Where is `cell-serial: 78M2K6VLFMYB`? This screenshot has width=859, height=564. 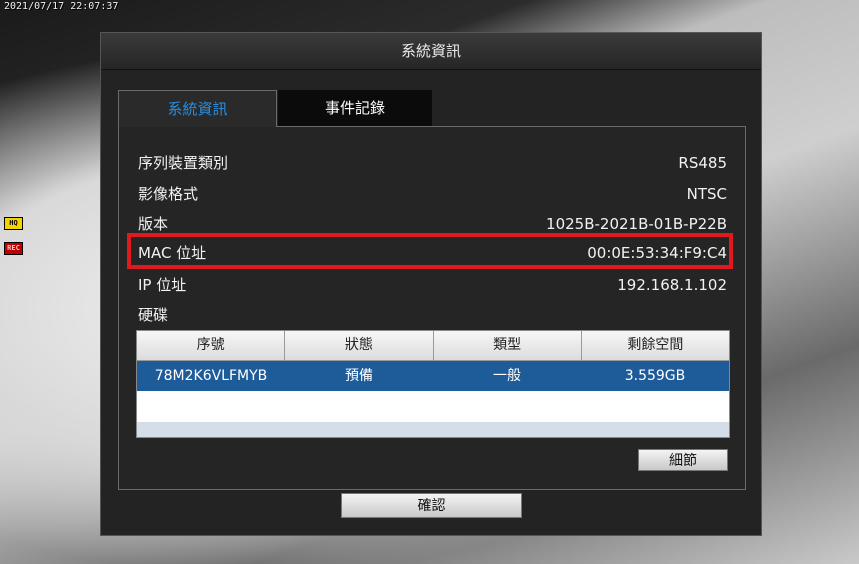
cell-serial: 78M2K6VLFMYB is located at coordinates (211, 376).